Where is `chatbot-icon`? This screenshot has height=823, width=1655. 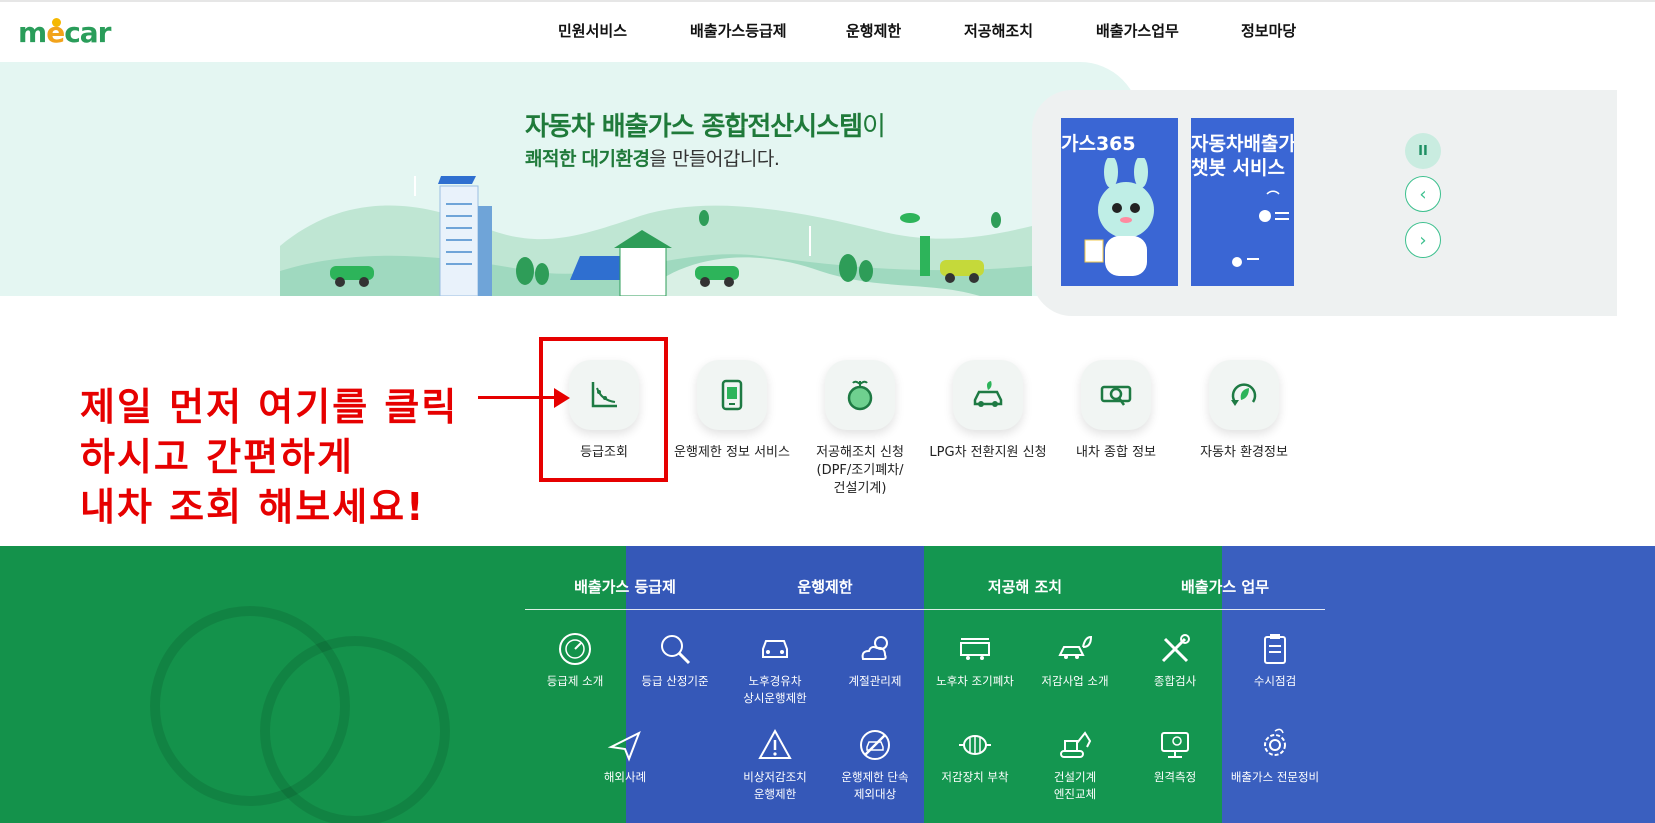 chatbot-icon is located at coordinates (1260, 228).